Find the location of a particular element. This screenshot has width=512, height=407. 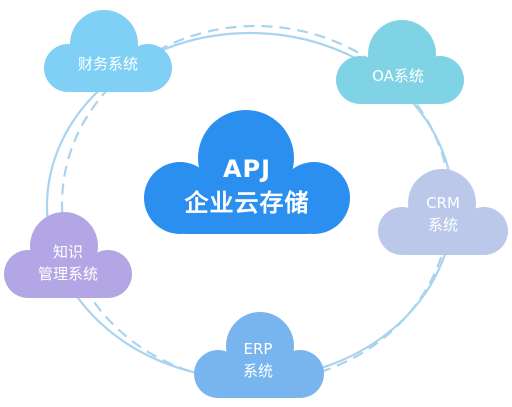

erp-line2: 系统 is located at coordinates (257, 371).